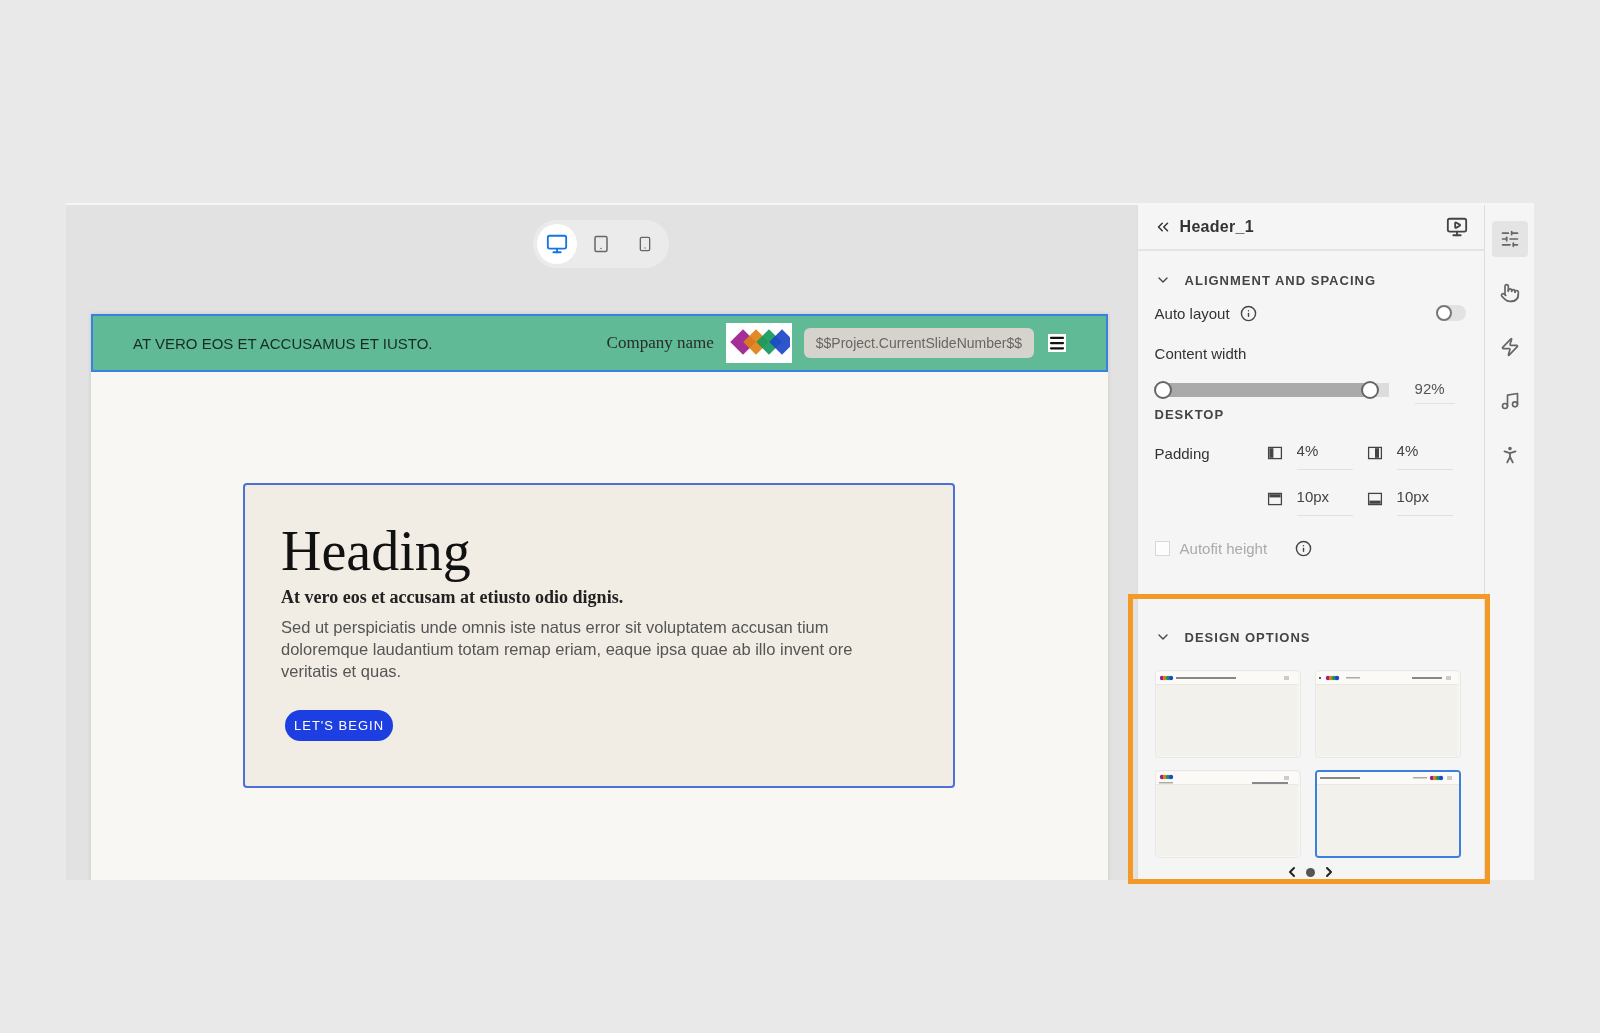  I want to click on desktop-label: DESKTOP, so click(1190, 414).